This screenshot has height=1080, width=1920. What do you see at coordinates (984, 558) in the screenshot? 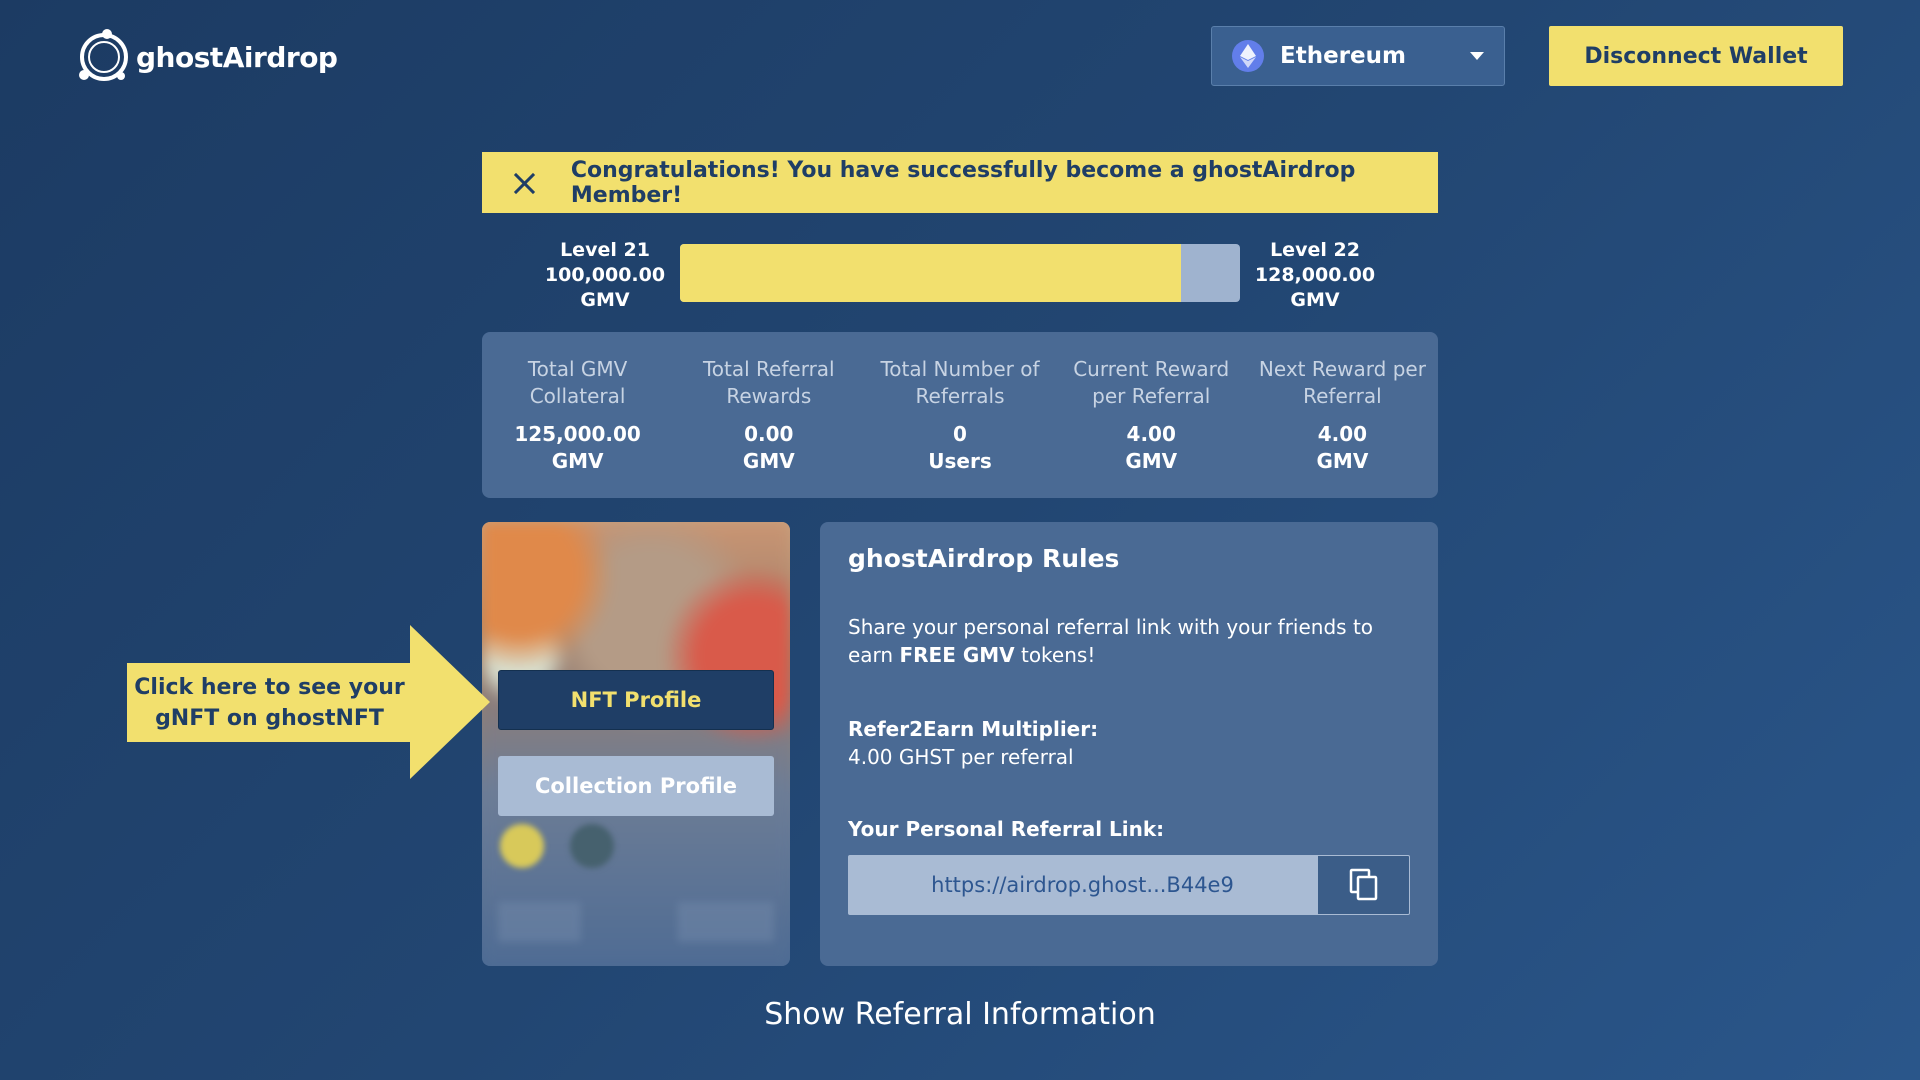
I see `rules-title: ghostAirdrop Rules` at bounding box center [984, 558].